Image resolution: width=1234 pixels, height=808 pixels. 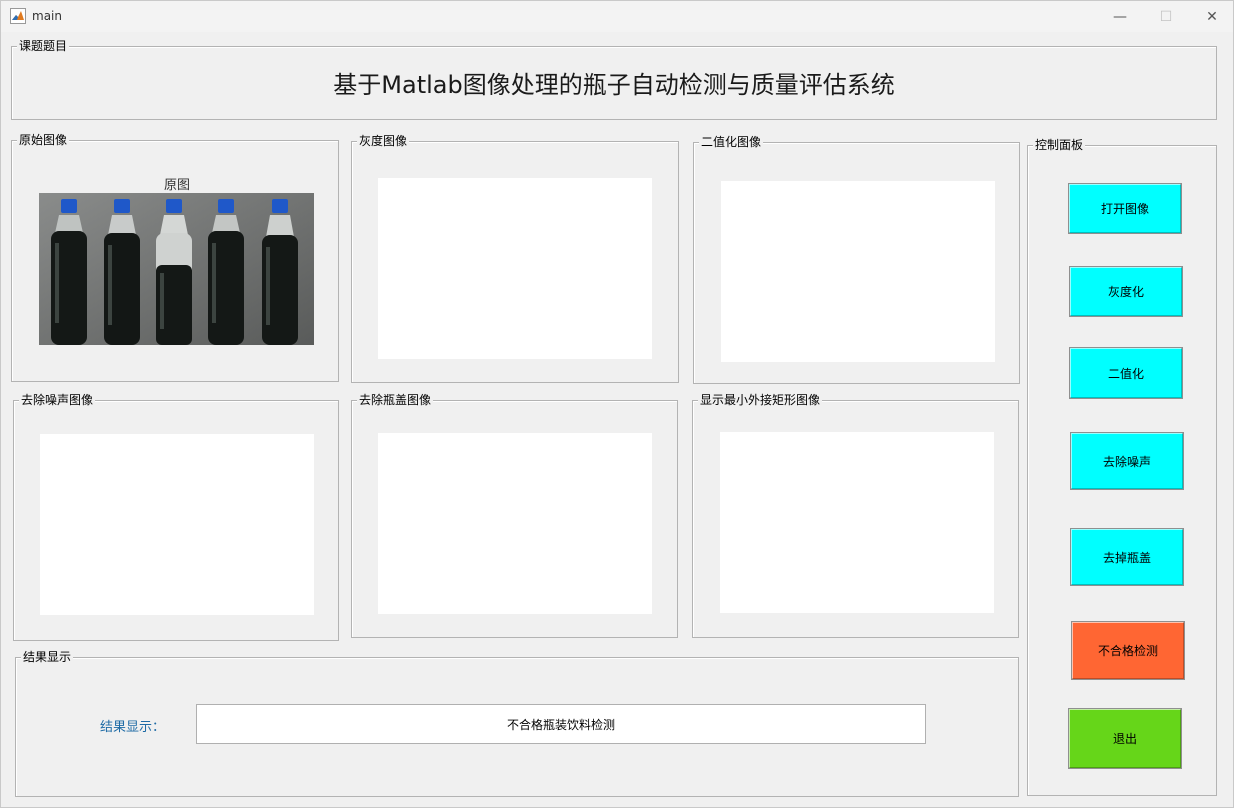 I want to click on binarize-button: 二值化, so click(x=1126, y=373).